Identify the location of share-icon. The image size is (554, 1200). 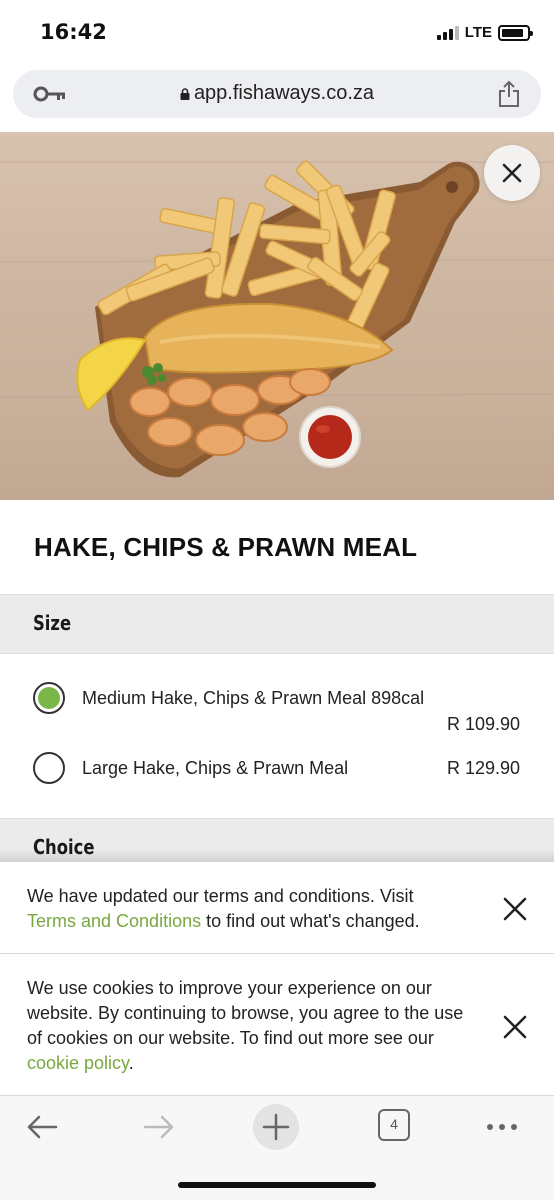
(509, 94).